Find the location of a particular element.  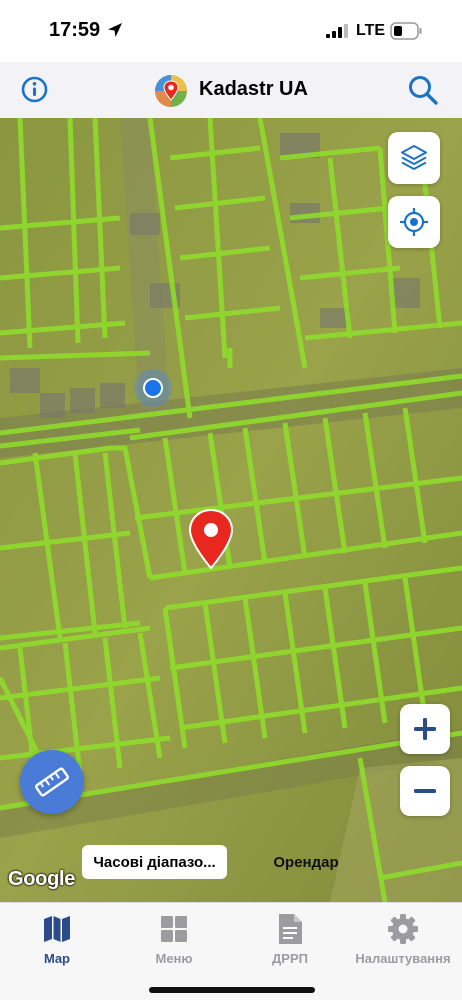

user-location-dot is located at coordinates (153, 388).